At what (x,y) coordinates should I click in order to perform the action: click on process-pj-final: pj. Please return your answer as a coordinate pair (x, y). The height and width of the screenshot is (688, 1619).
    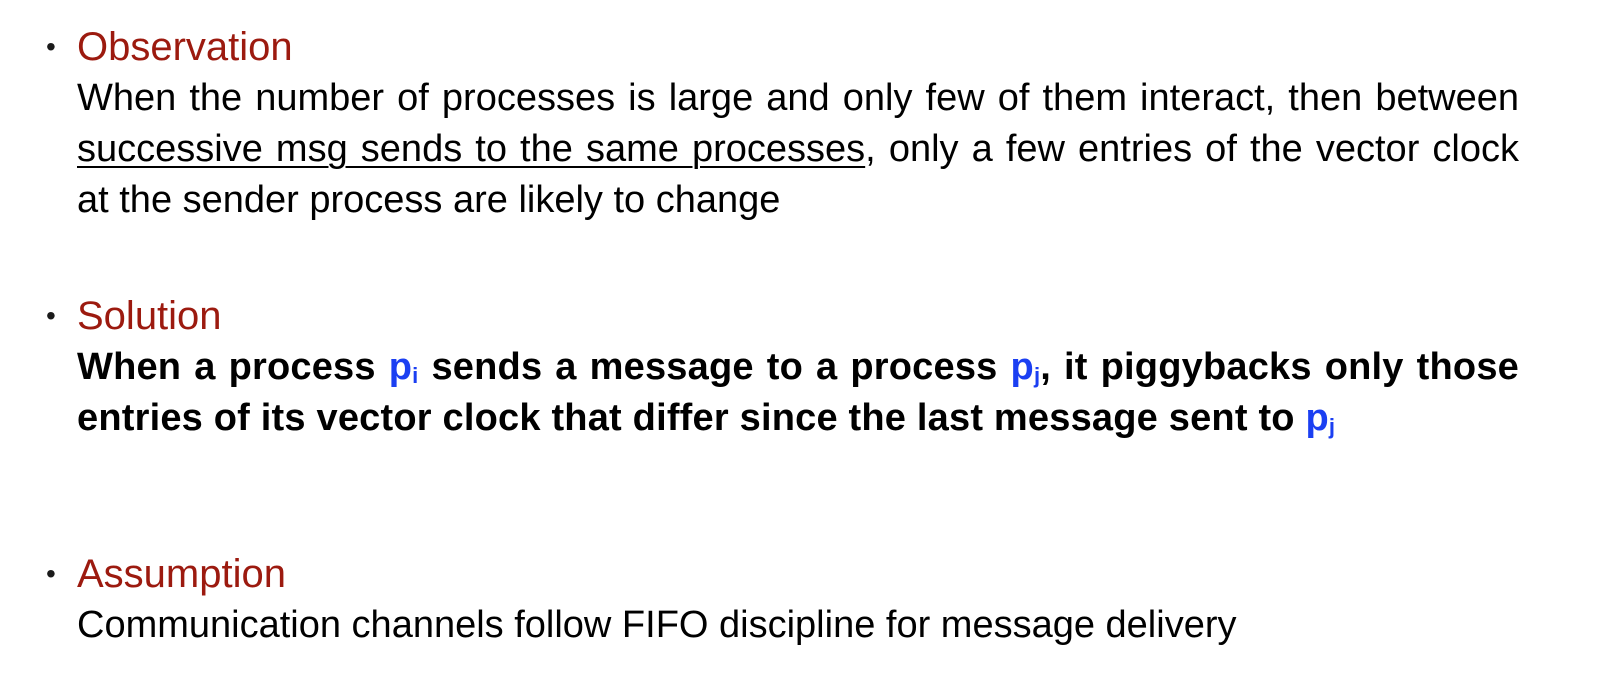
    Looking at the image, I should click on (1320, 418).